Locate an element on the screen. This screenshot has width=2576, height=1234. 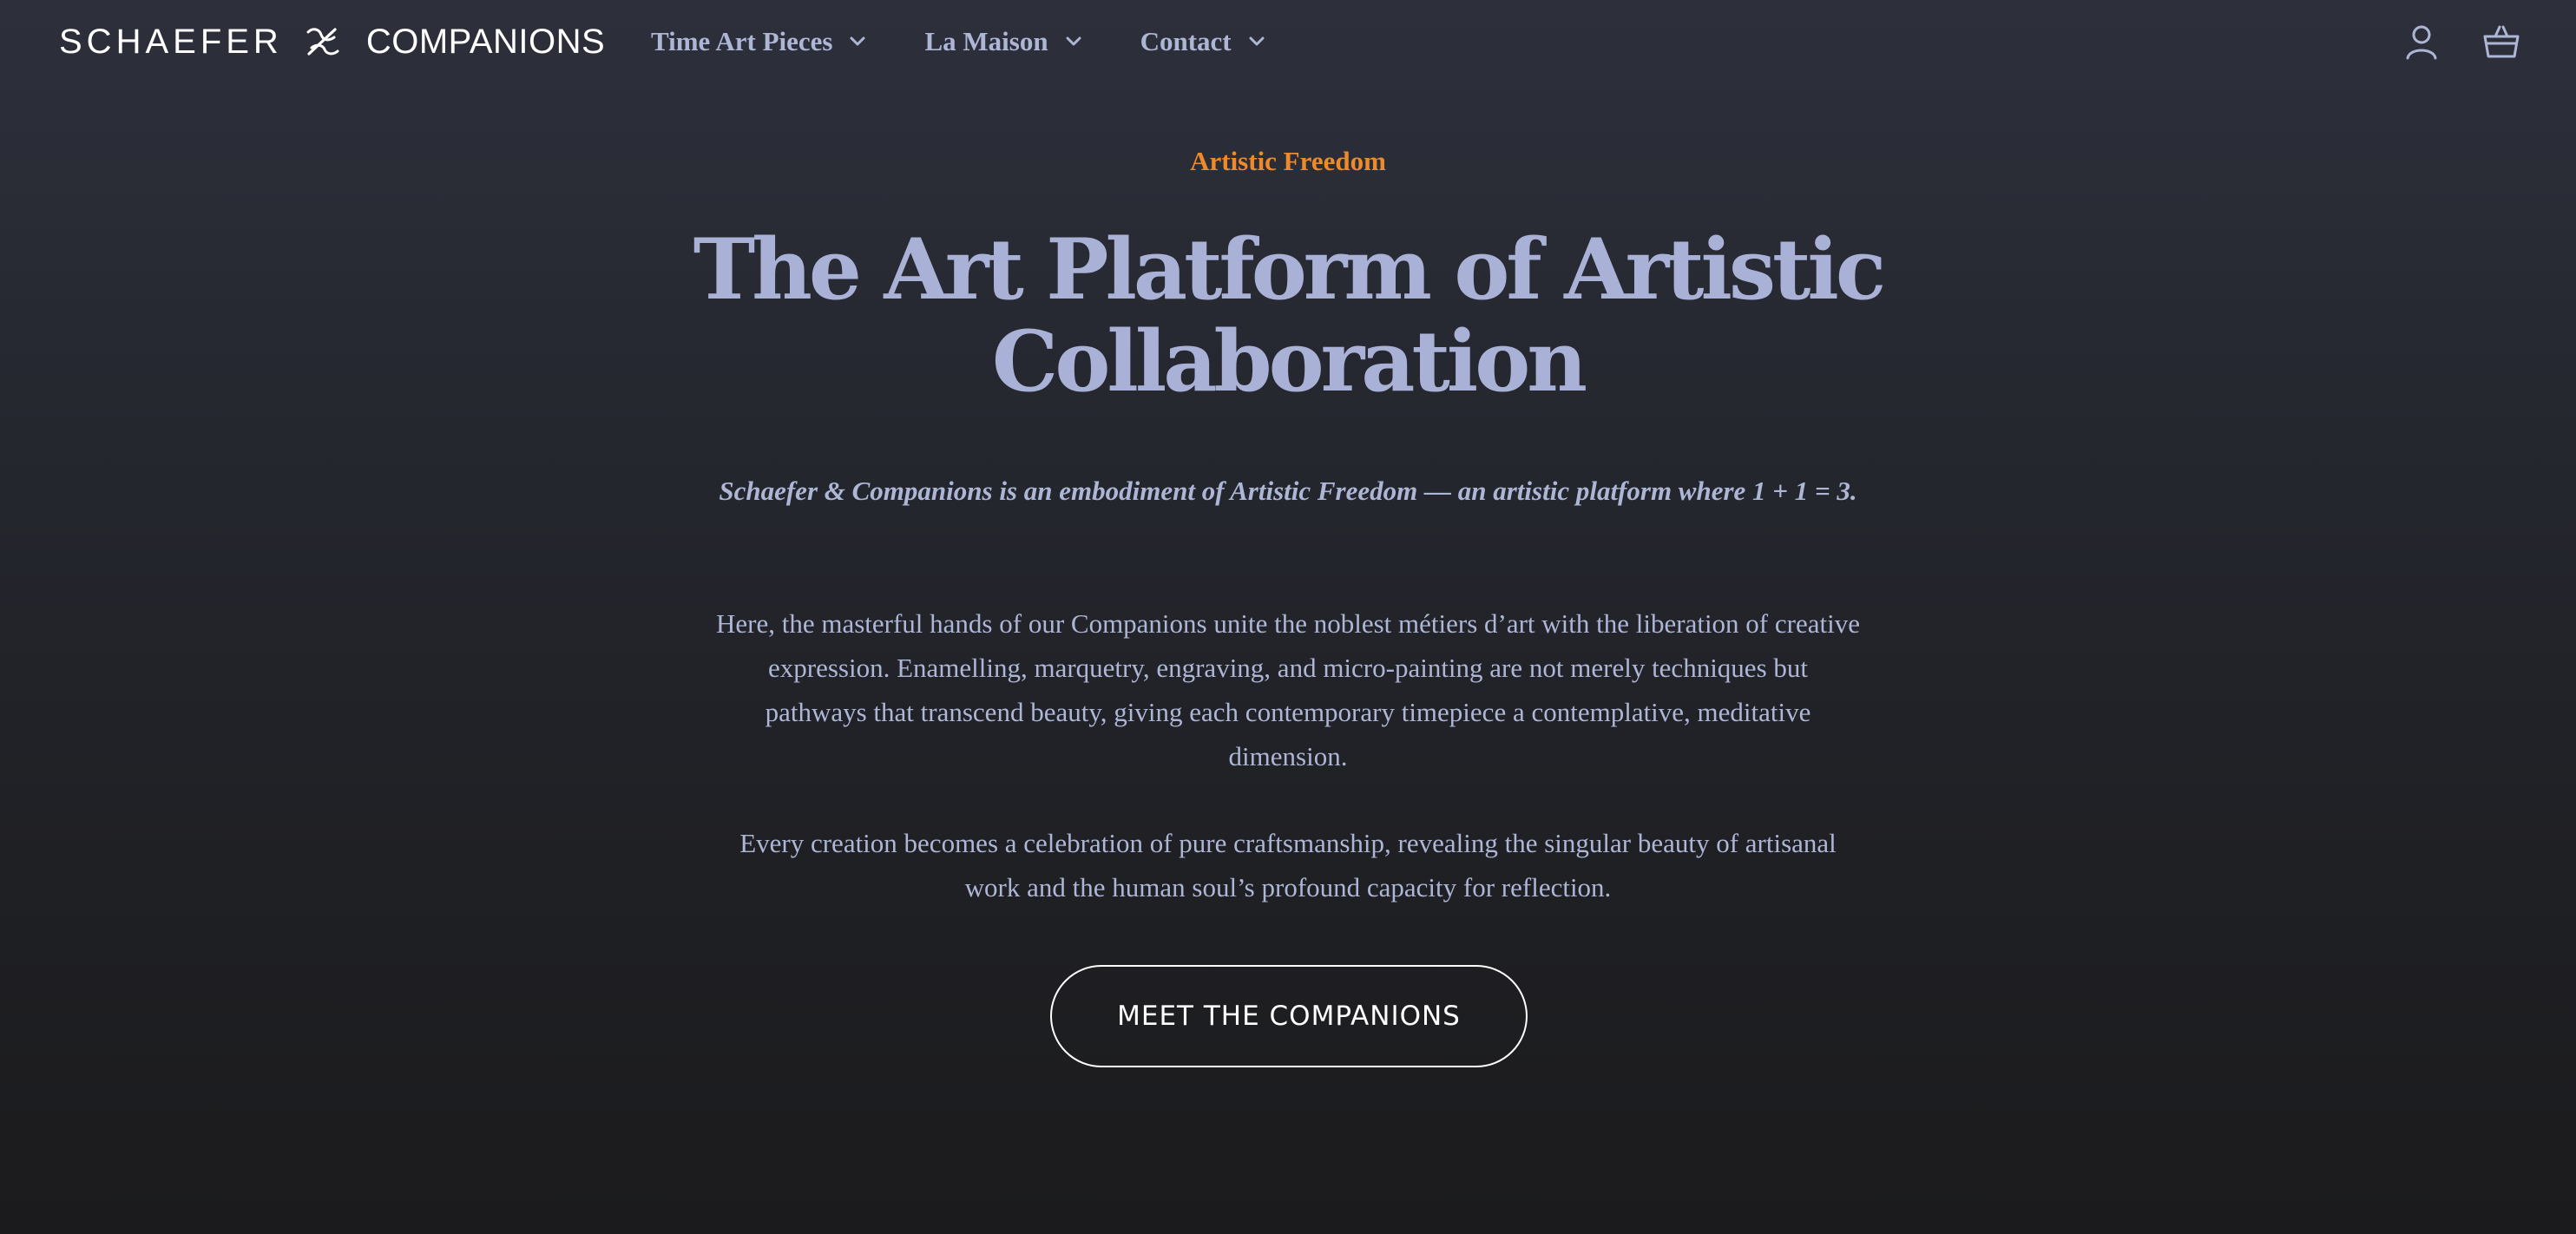
basket-icon is located at coordinates (2501, 41).